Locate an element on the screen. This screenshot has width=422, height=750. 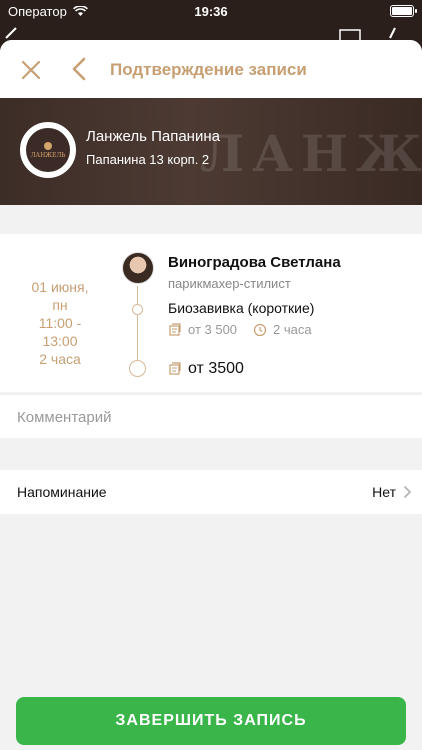
logo-text: ЛАНЖЕЛЬ is located at coordinates (48, 155).